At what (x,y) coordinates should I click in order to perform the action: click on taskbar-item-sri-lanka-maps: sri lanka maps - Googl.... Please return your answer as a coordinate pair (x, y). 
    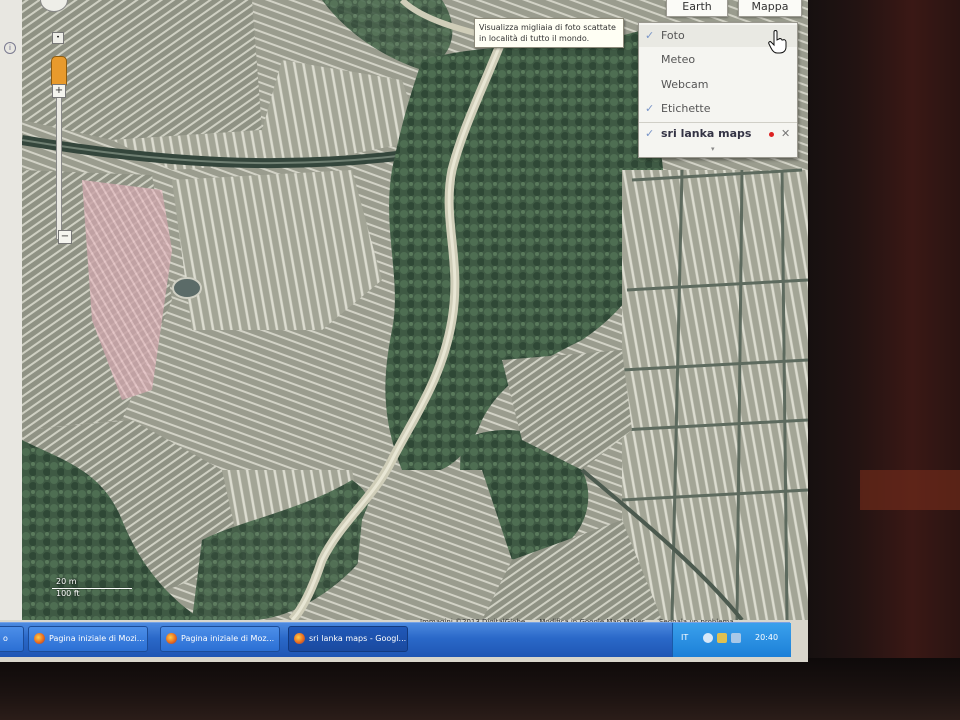
    Looking at the image, I should click on (348, 639).